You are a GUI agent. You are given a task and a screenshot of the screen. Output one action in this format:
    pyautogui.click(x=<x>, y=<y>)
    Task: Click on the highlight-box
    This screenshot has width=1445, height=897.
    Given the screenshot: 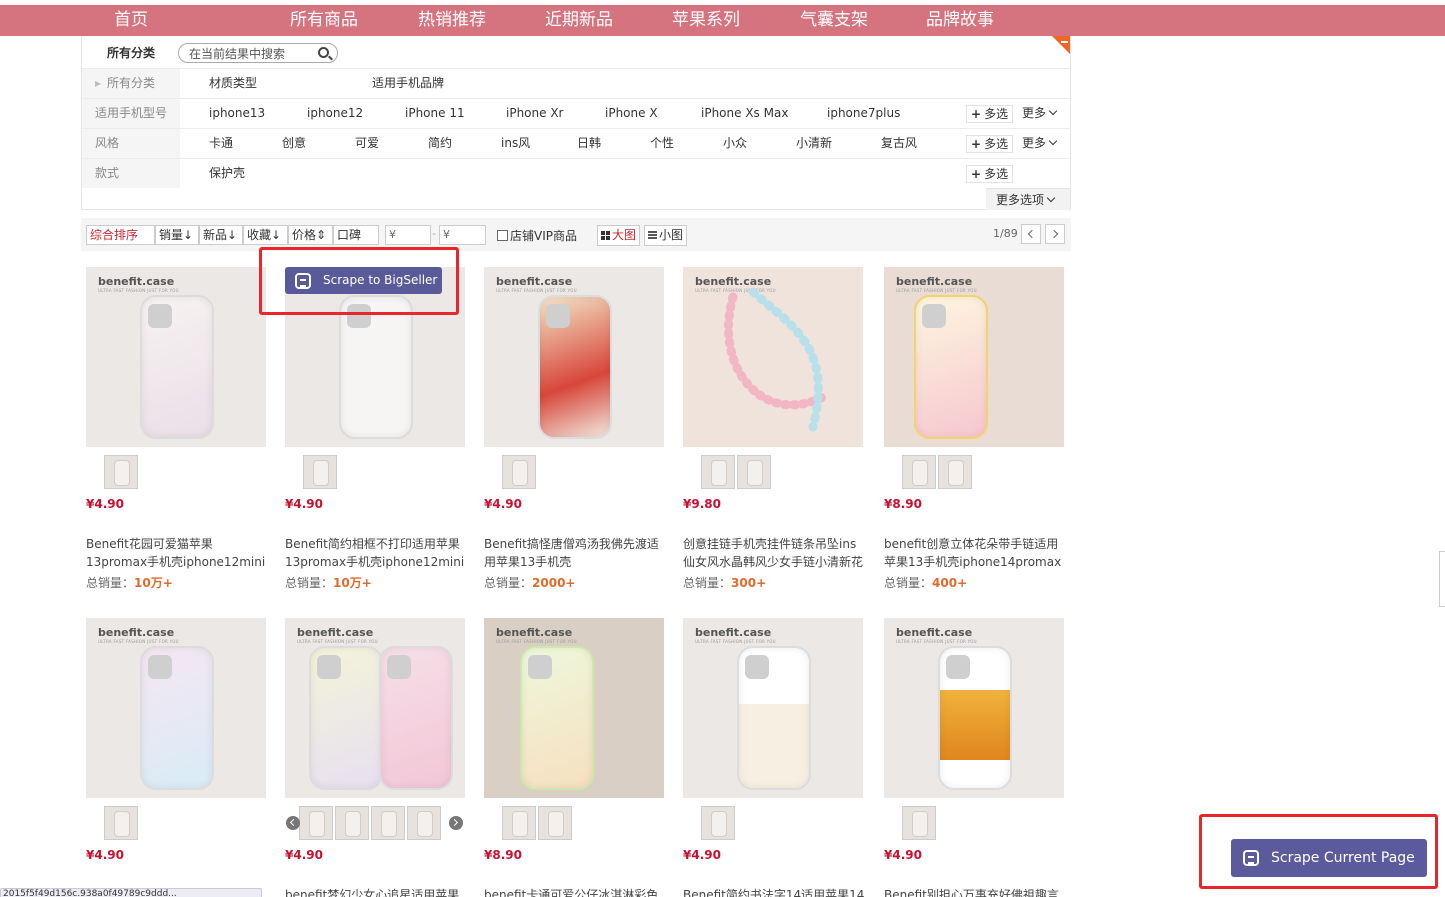 What is the action you would take?
    pyautogui.click(x=1318, y=851)
    